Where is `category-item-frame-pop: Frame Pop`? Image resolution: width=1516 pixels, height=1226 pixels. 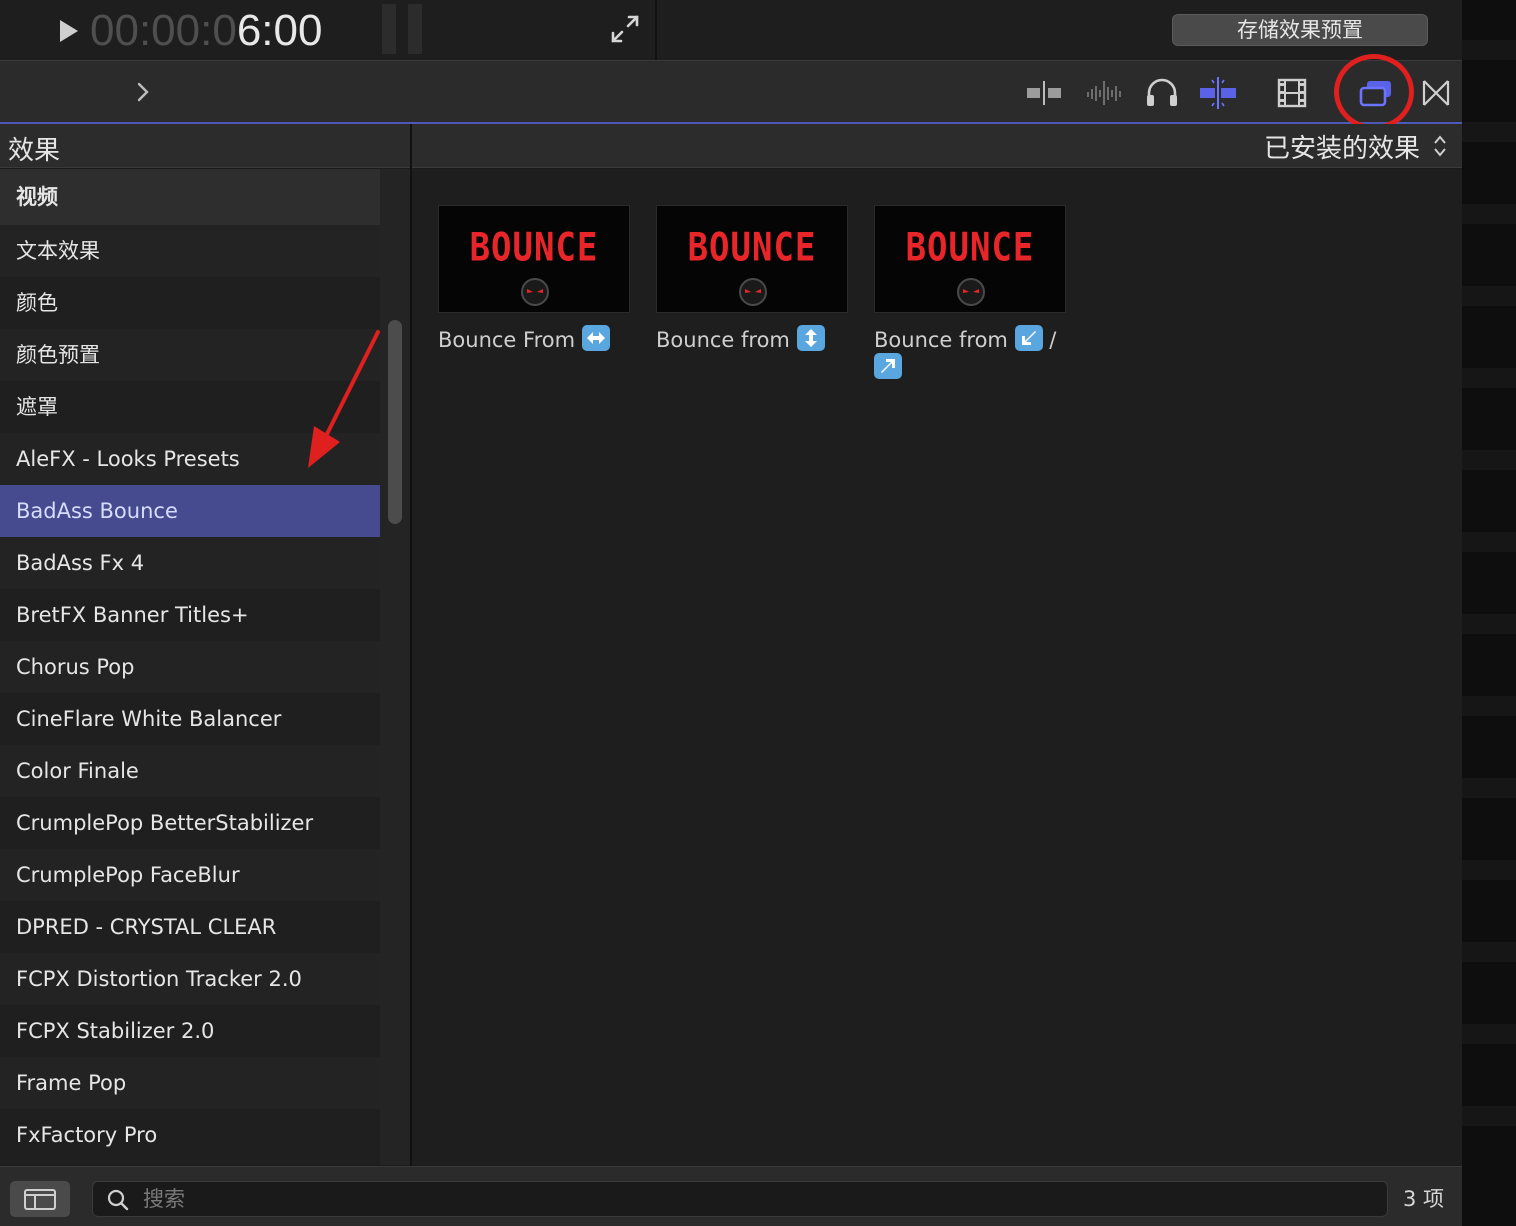
category-item-frame-pop: Frame Pop is located at coordinates (190, 1083).